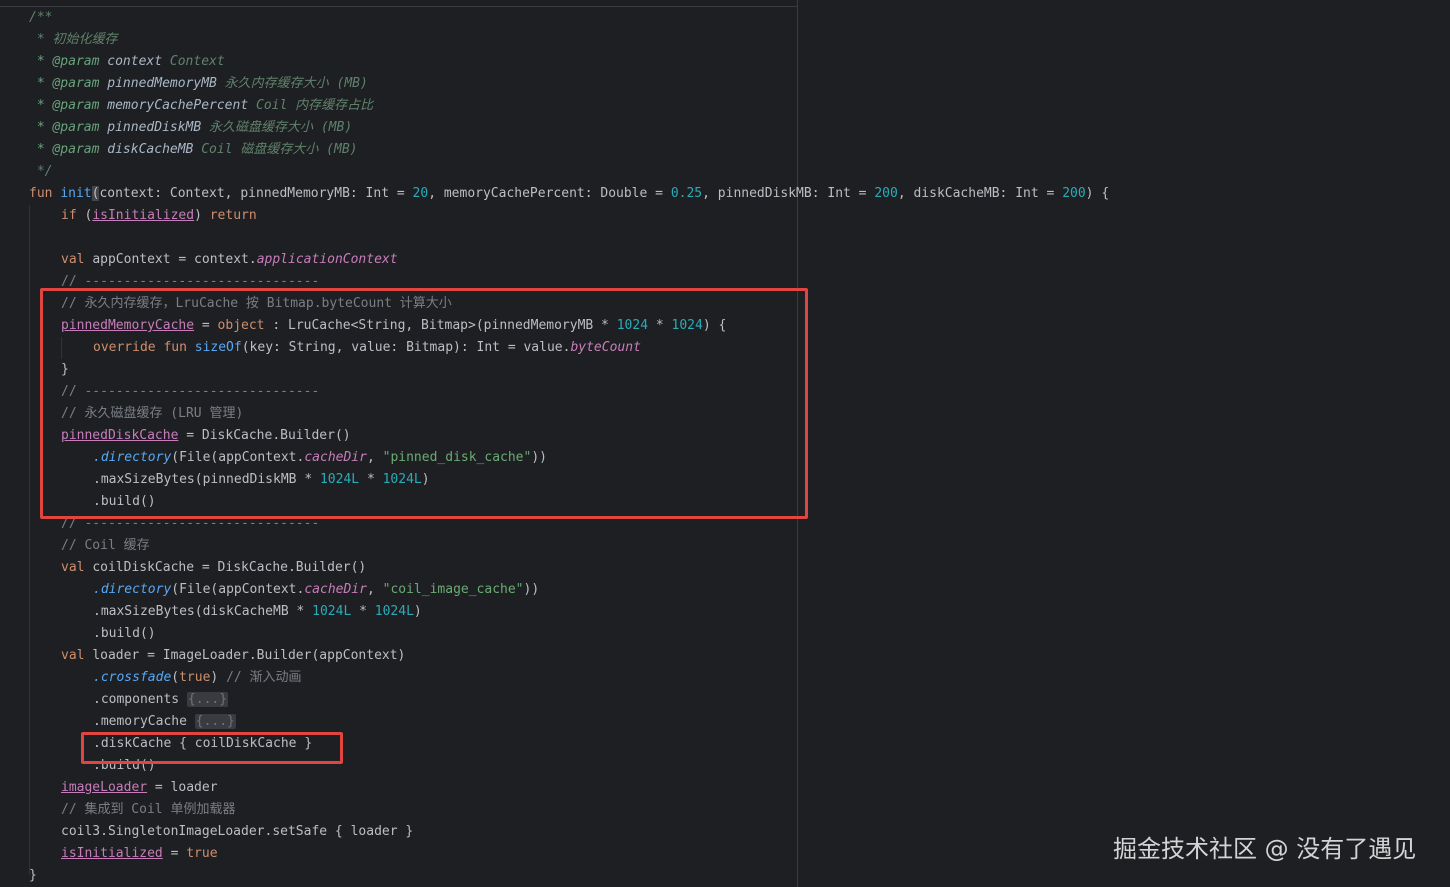 The image size is (1450, 887). Describe the element at coordinates (132, 677) in the screenshot. I see `crossfade-call: .crossfade` at that location.